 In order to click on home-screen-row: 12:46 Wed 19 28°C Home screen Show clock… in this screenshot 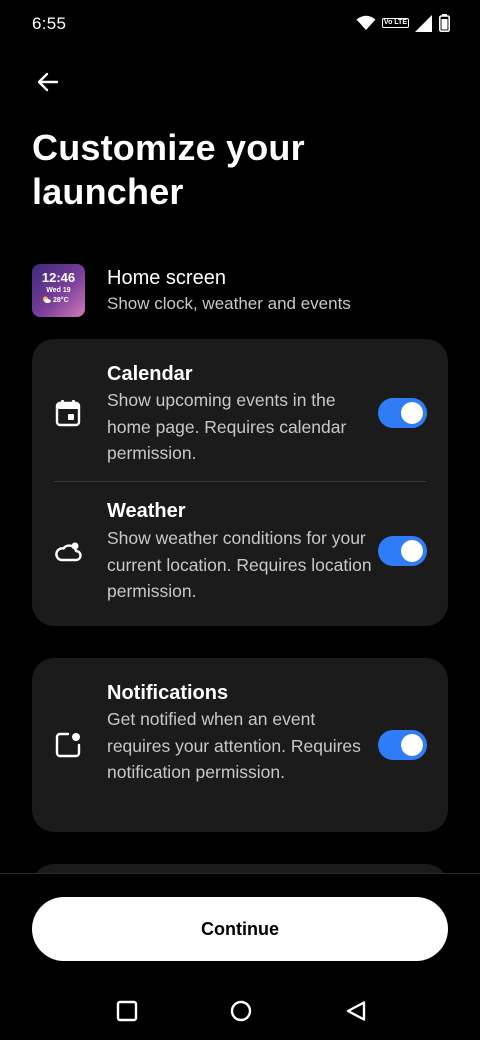, I will do `click(240, 291)`.